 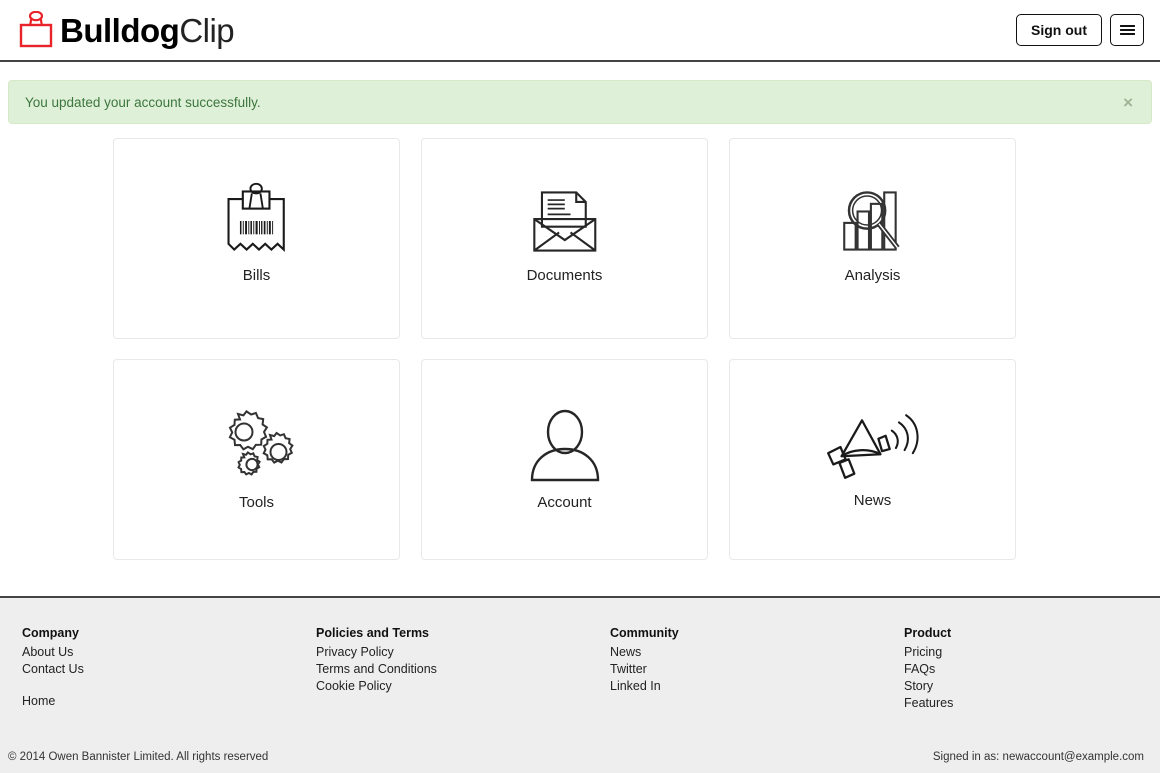 I want to click on footer-column-product: Product Pricing FAQs Story Features, so click(x=928, y=669).